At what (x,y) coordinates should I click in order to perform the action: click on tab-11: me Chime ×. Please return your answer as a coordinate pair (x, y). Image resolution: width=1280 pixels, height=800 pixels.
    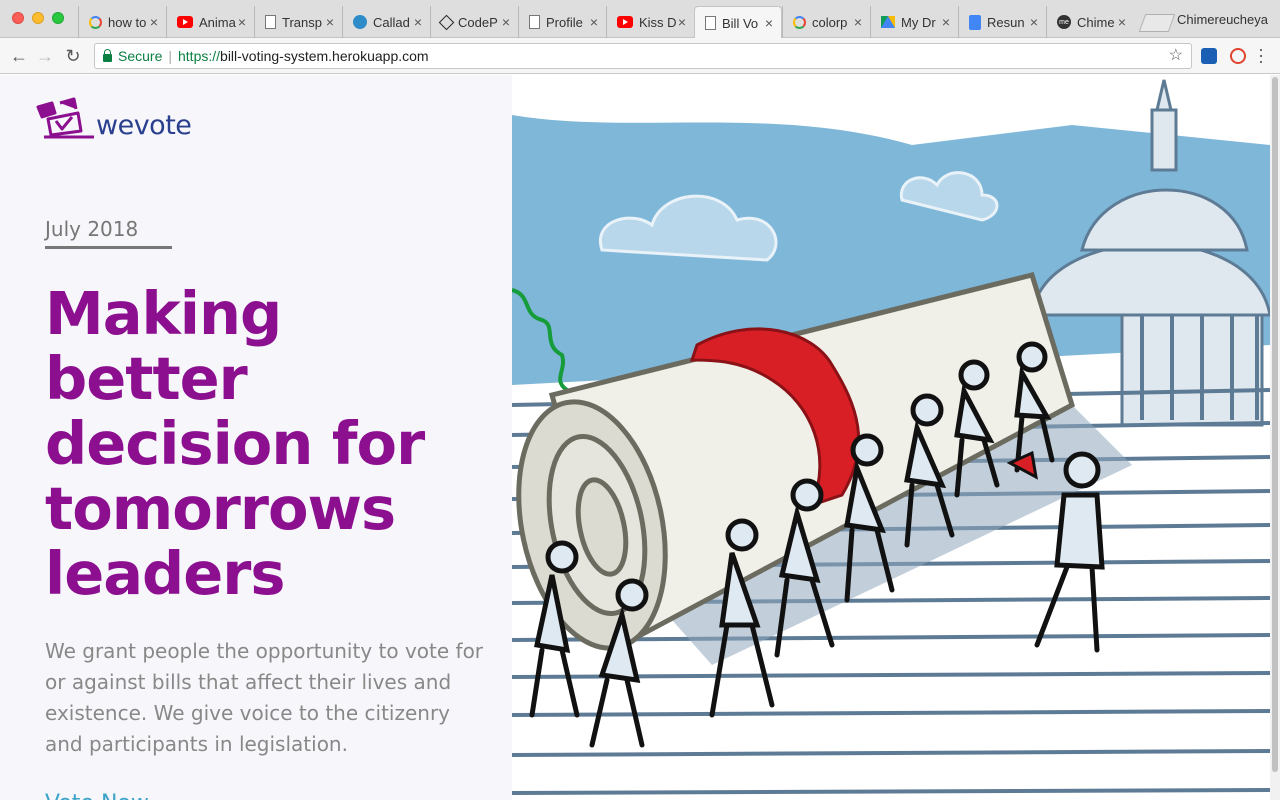
    Looking at the image, I should click on (1090, 22).